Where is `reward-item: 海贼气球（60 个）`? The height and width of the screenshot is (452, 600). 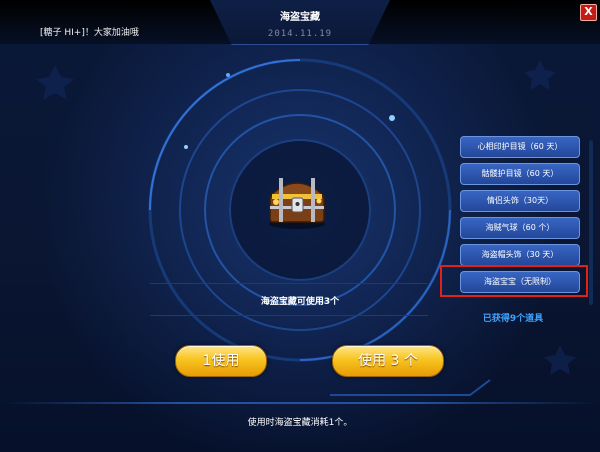 reward-item: 海贼气球（60 个） is located at coordinates (520, 228).